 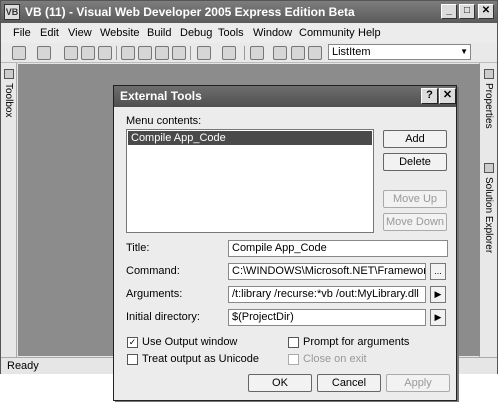 I want to click on close-button: ✕, so click(x=486, y=11).